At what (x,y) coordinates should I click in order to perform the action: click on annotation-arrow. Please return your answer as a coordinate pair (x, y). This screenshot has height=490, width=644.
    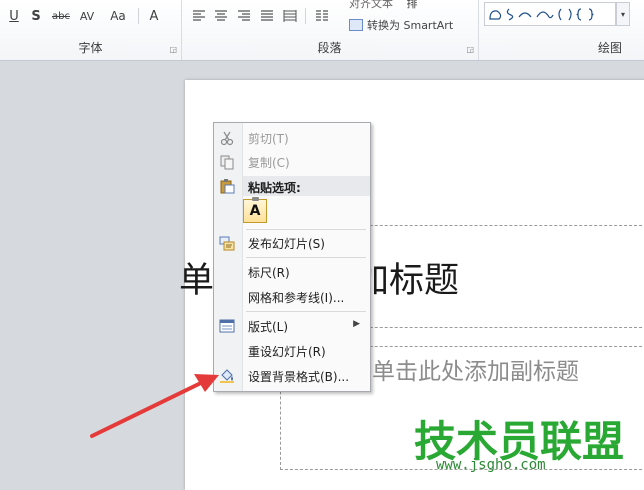
    Looking at the image, I should click on (154, 406).